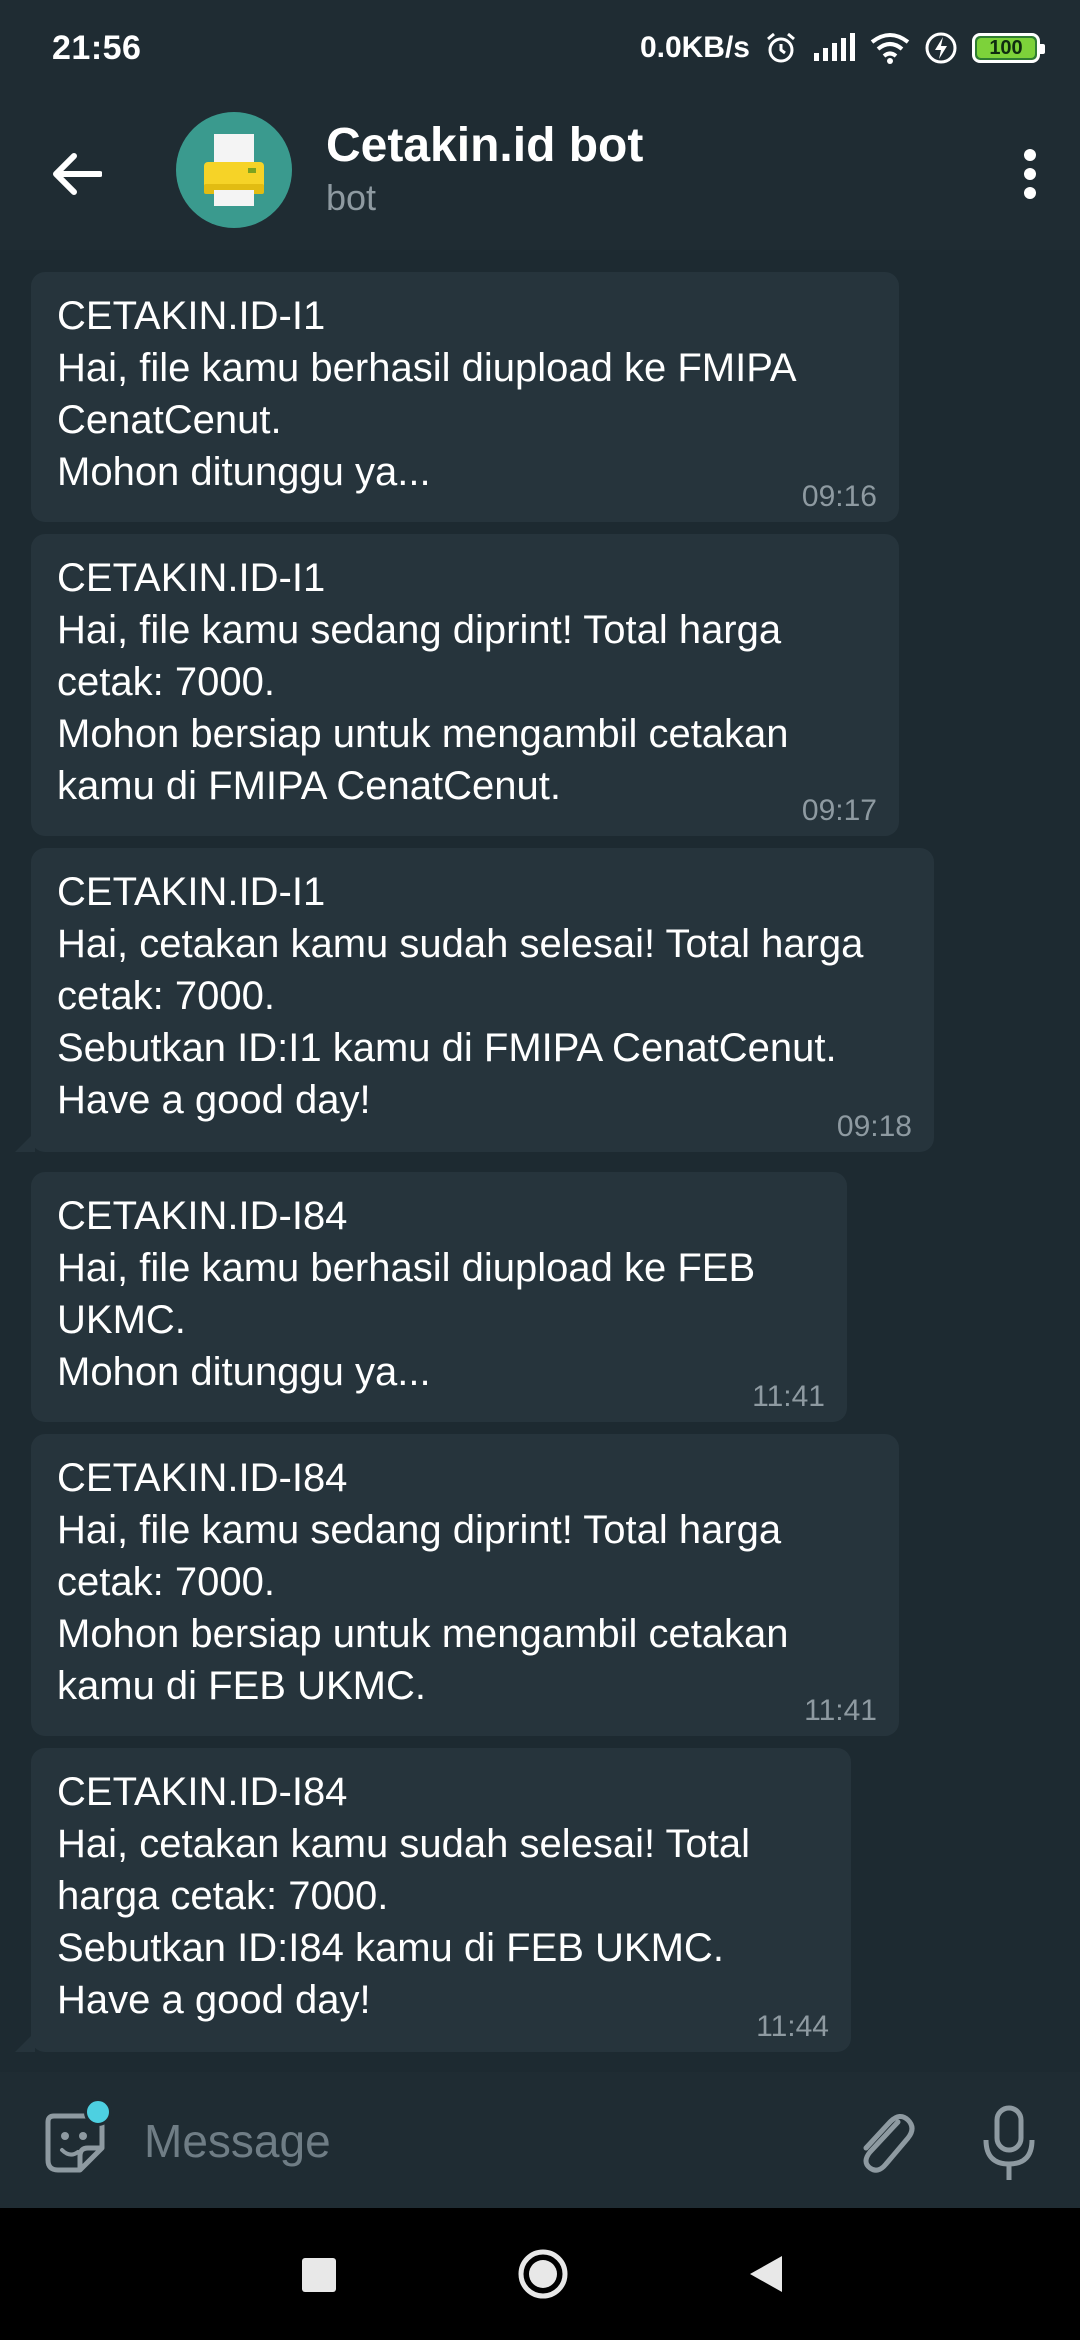 The image size is (1080, 2340). I want to click on composer-bar, so click(540, 2140).